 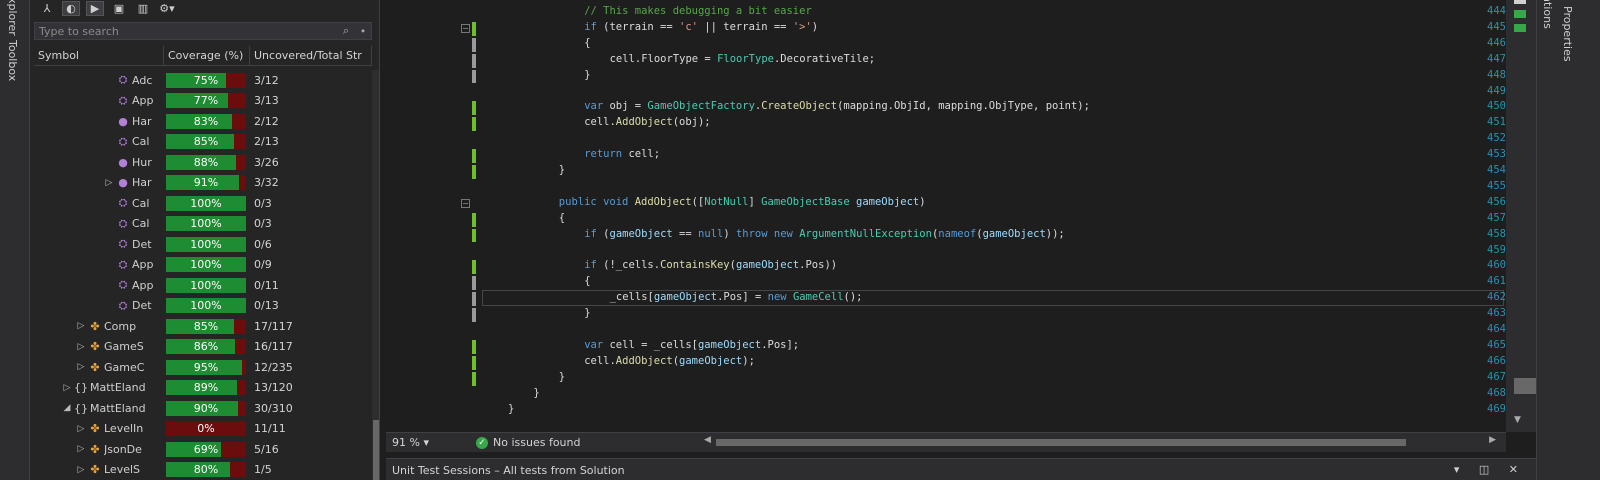 I want to click on code-token: return, so click(x=603, y=154).